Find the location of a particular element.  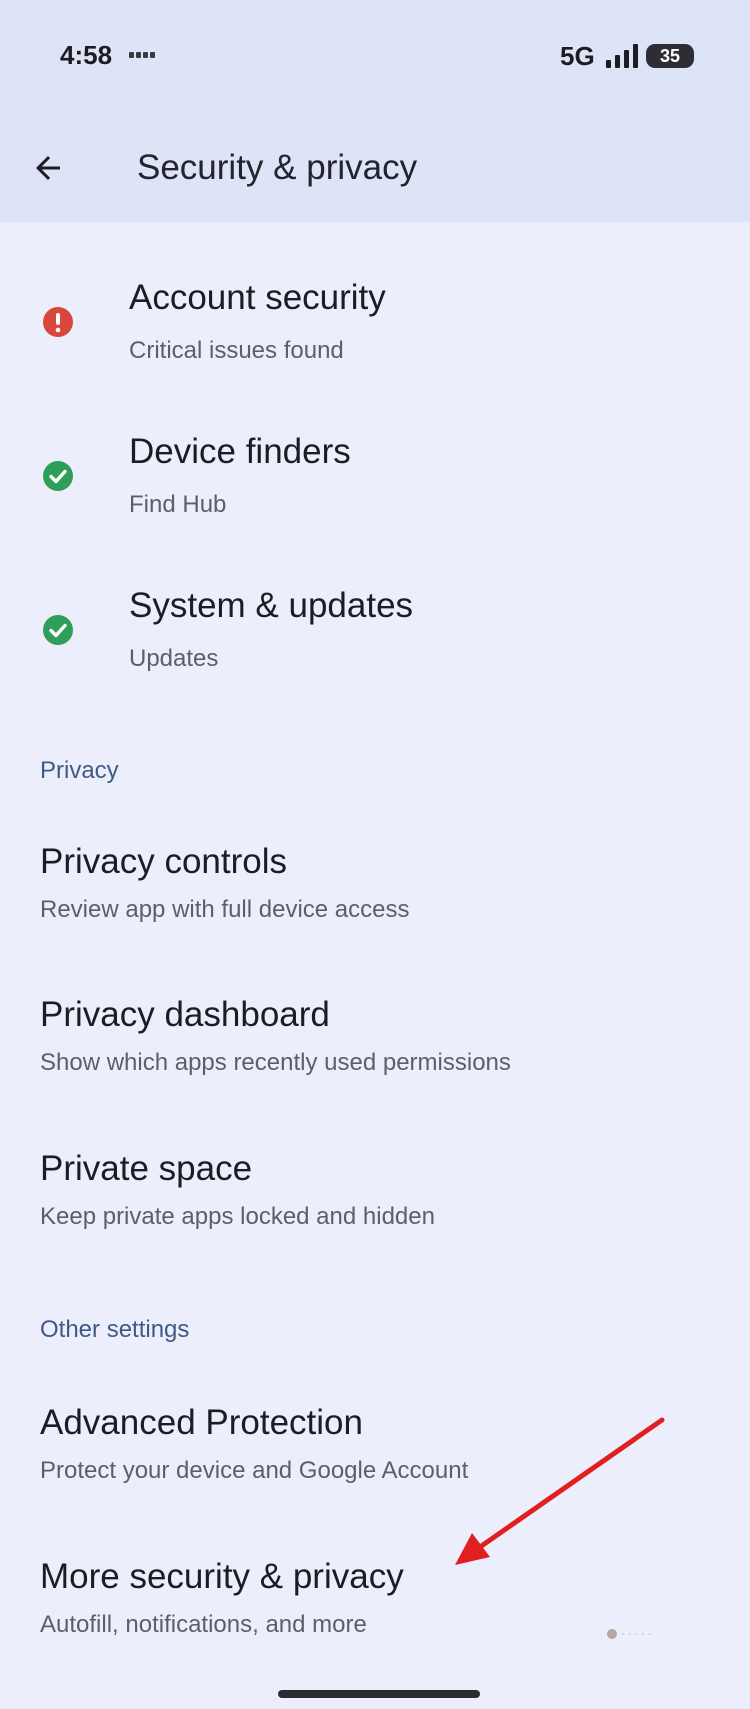

network-type: 5G is located at coordinates (577, 56).